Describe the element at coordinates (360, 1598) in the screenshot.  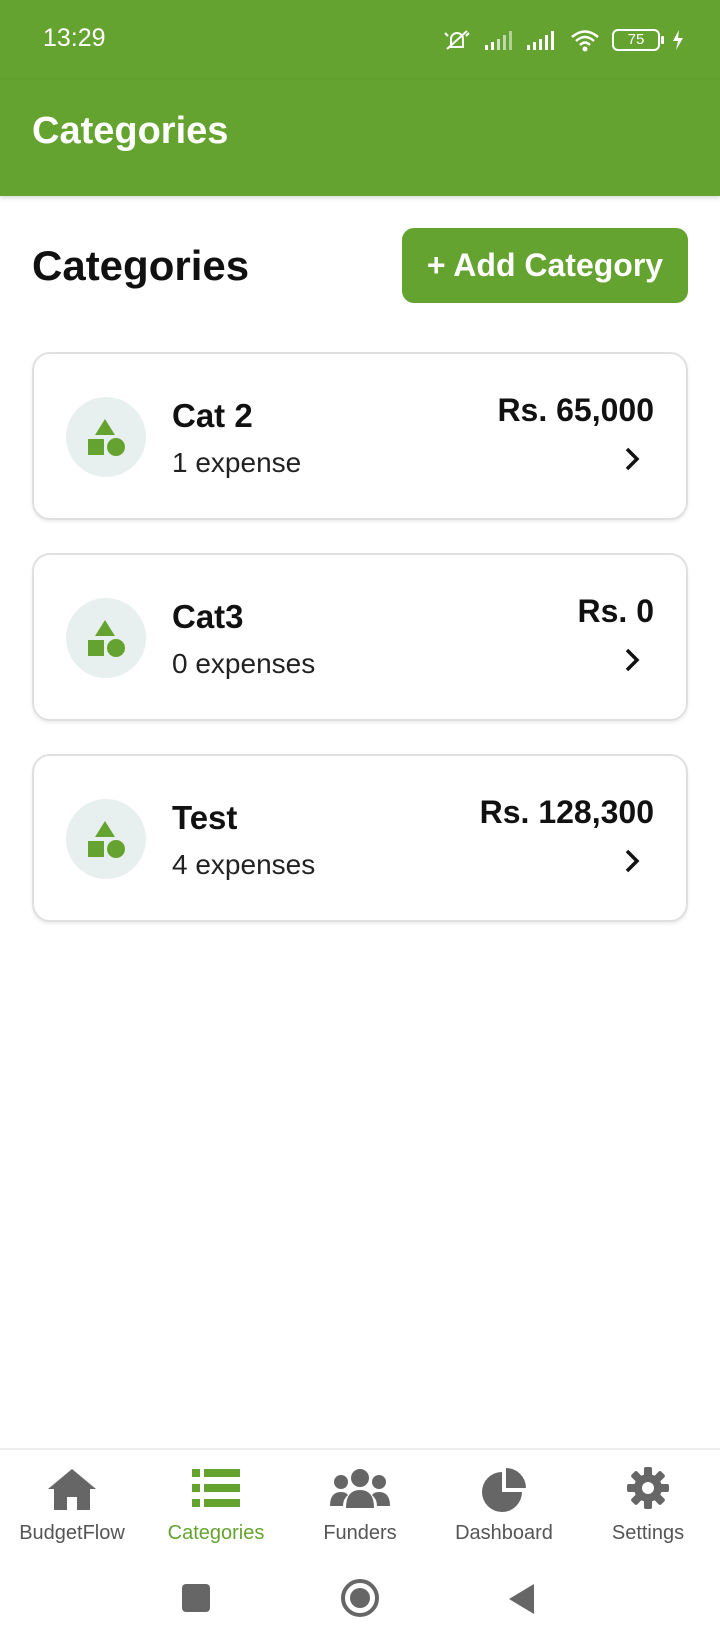
I see `home-button-icon` at that location.